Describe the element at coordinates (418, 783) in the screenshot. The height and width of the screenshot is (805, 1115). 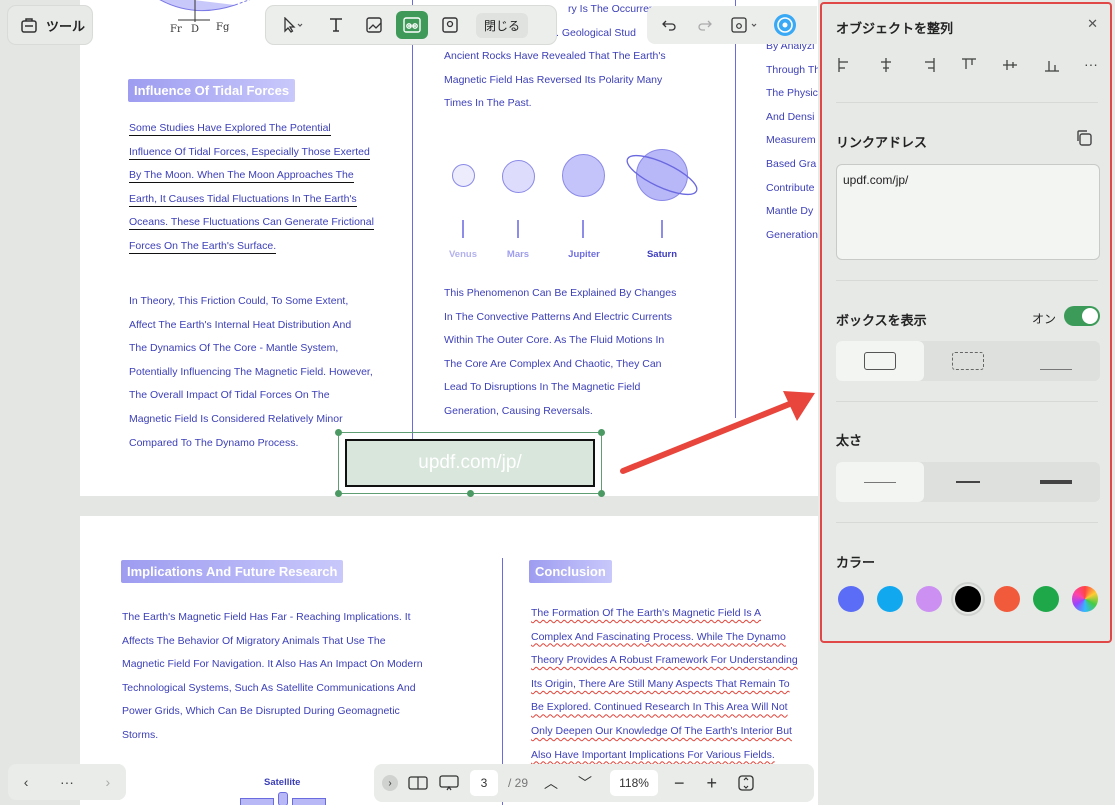
I see `page-view-icon` at that location.